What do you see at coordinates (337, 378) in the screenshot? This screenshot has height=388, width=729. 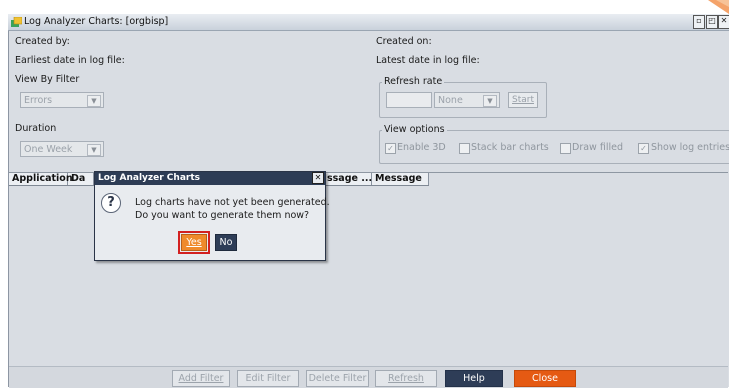 I see `delete-filter-button: Delete Filter` at bounding box center [337, 378].